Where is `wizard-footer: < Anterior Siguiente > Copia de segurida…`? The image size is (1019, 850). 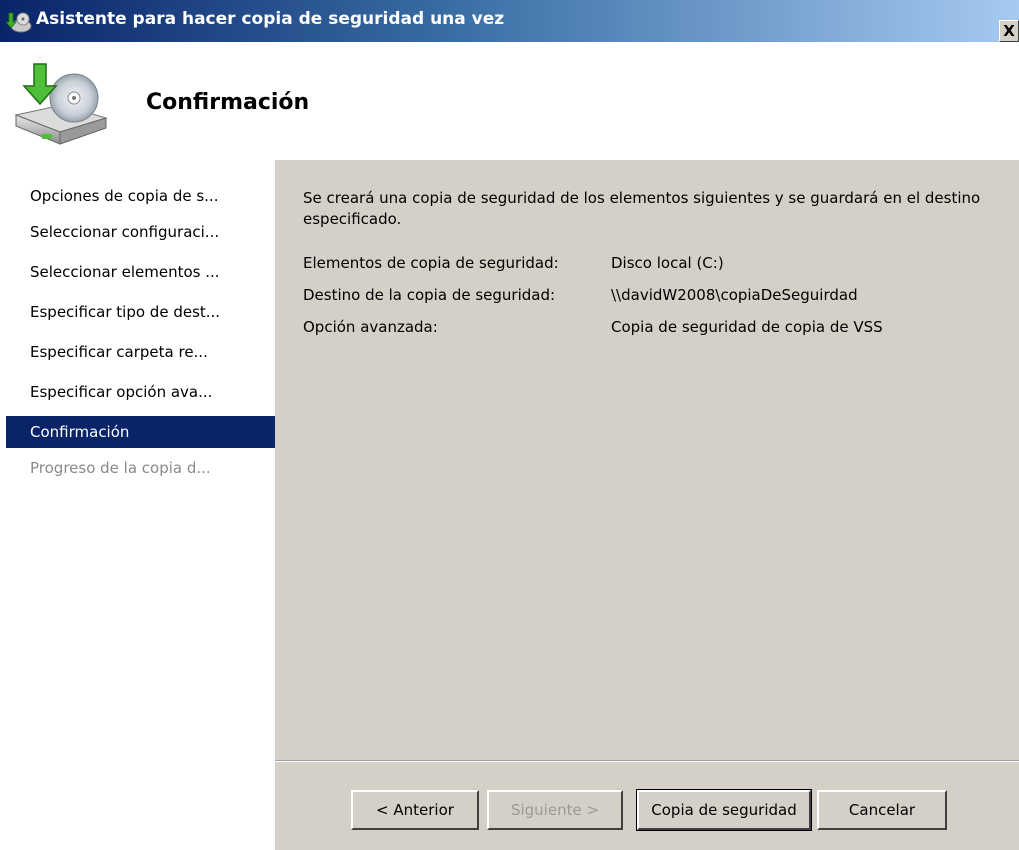 wizard-footer: < Anterior Siguiente > Copia de segurida… is located at coordinates (647, 806).